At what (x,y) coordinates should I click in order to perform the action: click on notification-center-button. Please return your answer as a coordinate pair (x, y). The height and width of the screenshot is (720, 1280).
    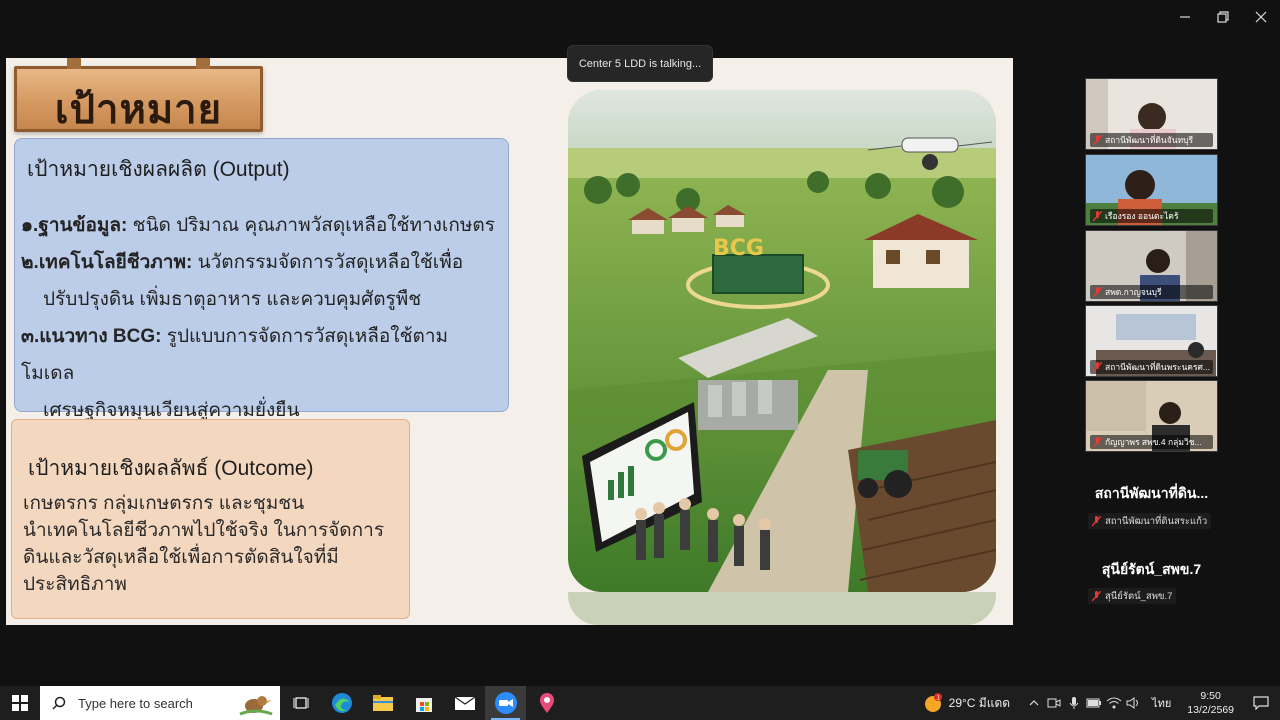
    Looking at the image, I should click on (1261, 703).